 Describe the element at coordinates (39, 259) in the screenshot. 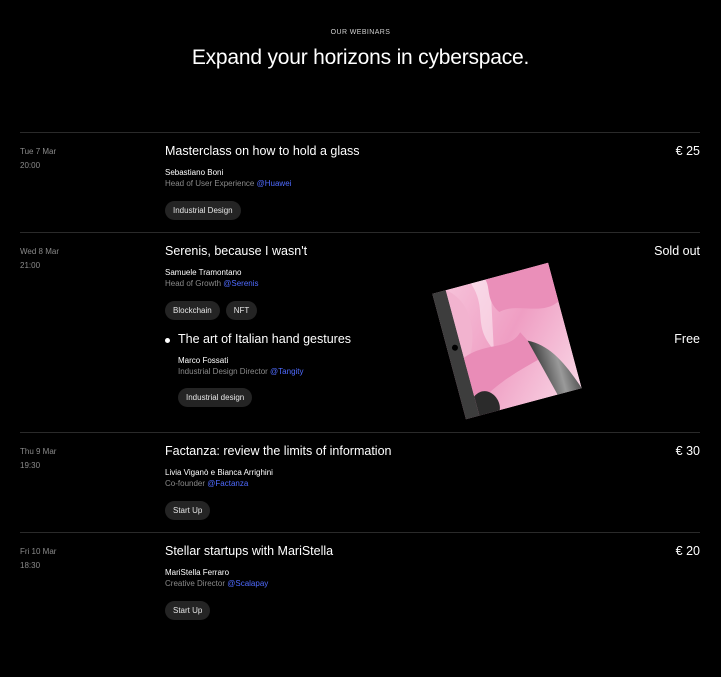

I see `webinar-date: Wed 8 Mar 21:00` at that location.